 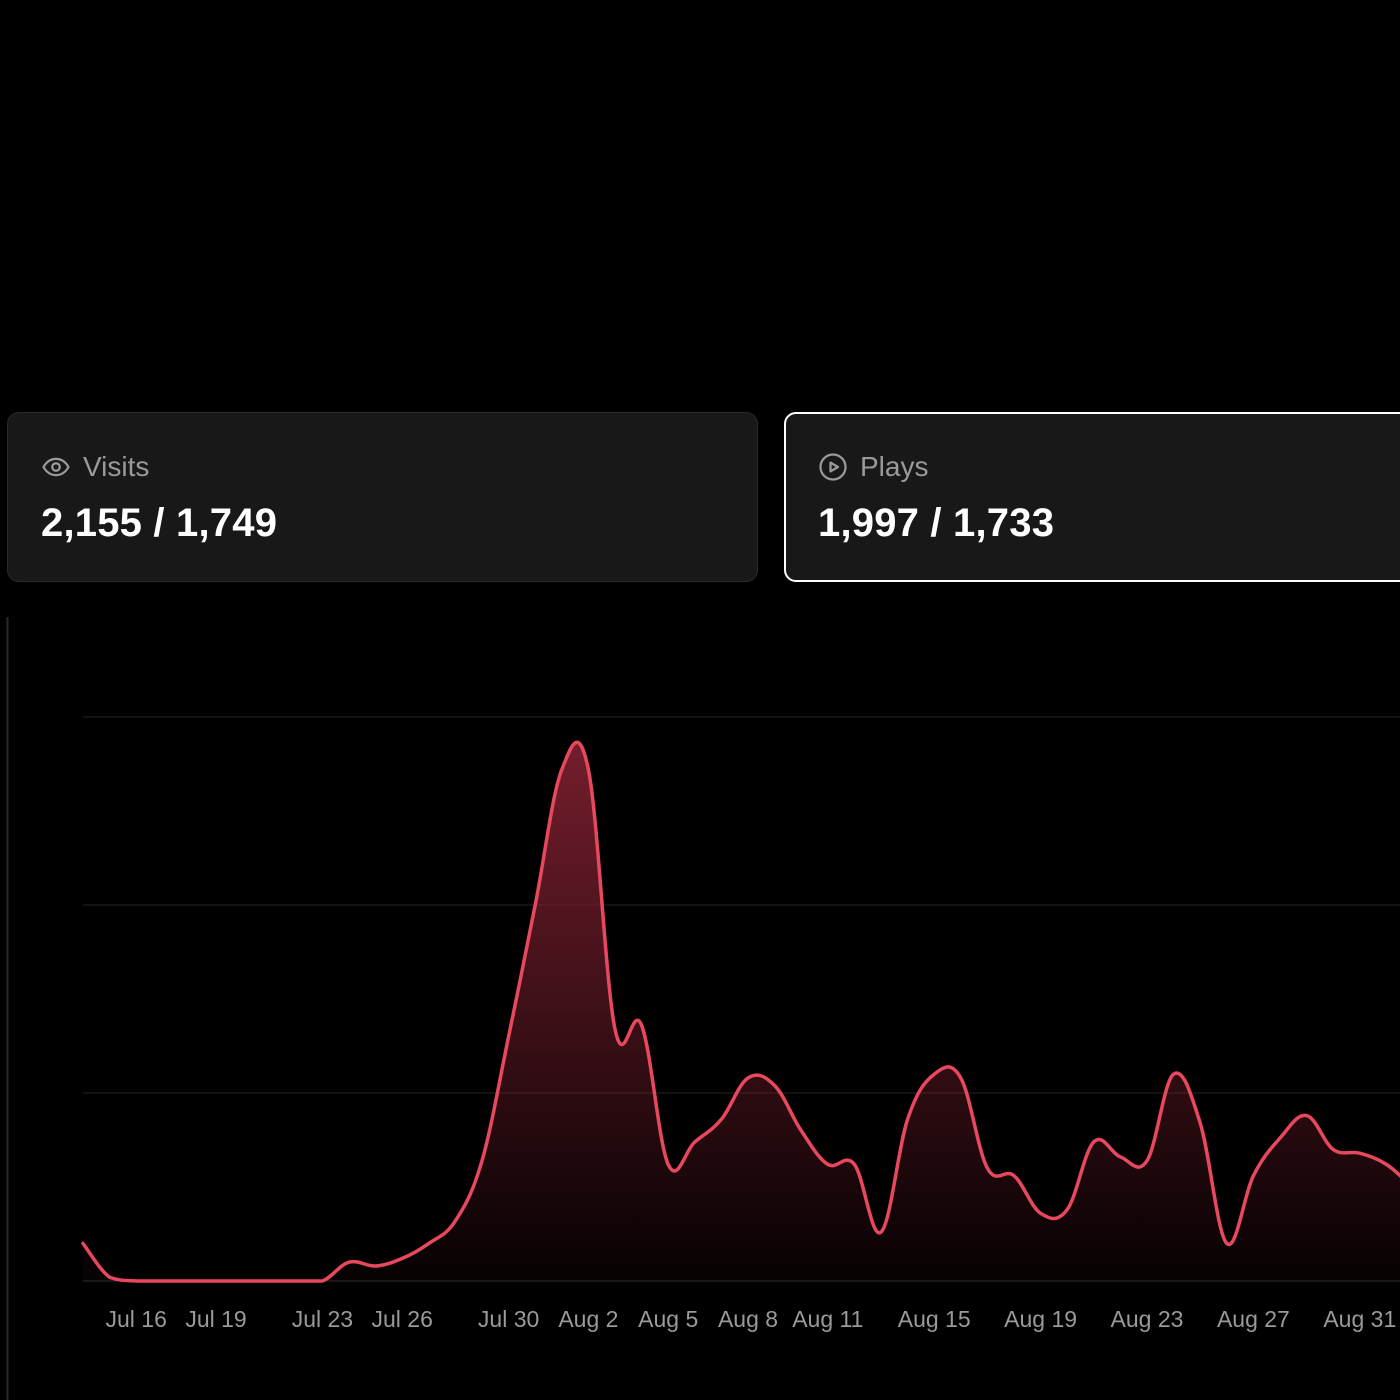 What do you see at coordinates (402, 1319) in the screenshot?
I see `x-tick-label: Jul 26` at bounding box center [402, 1319].